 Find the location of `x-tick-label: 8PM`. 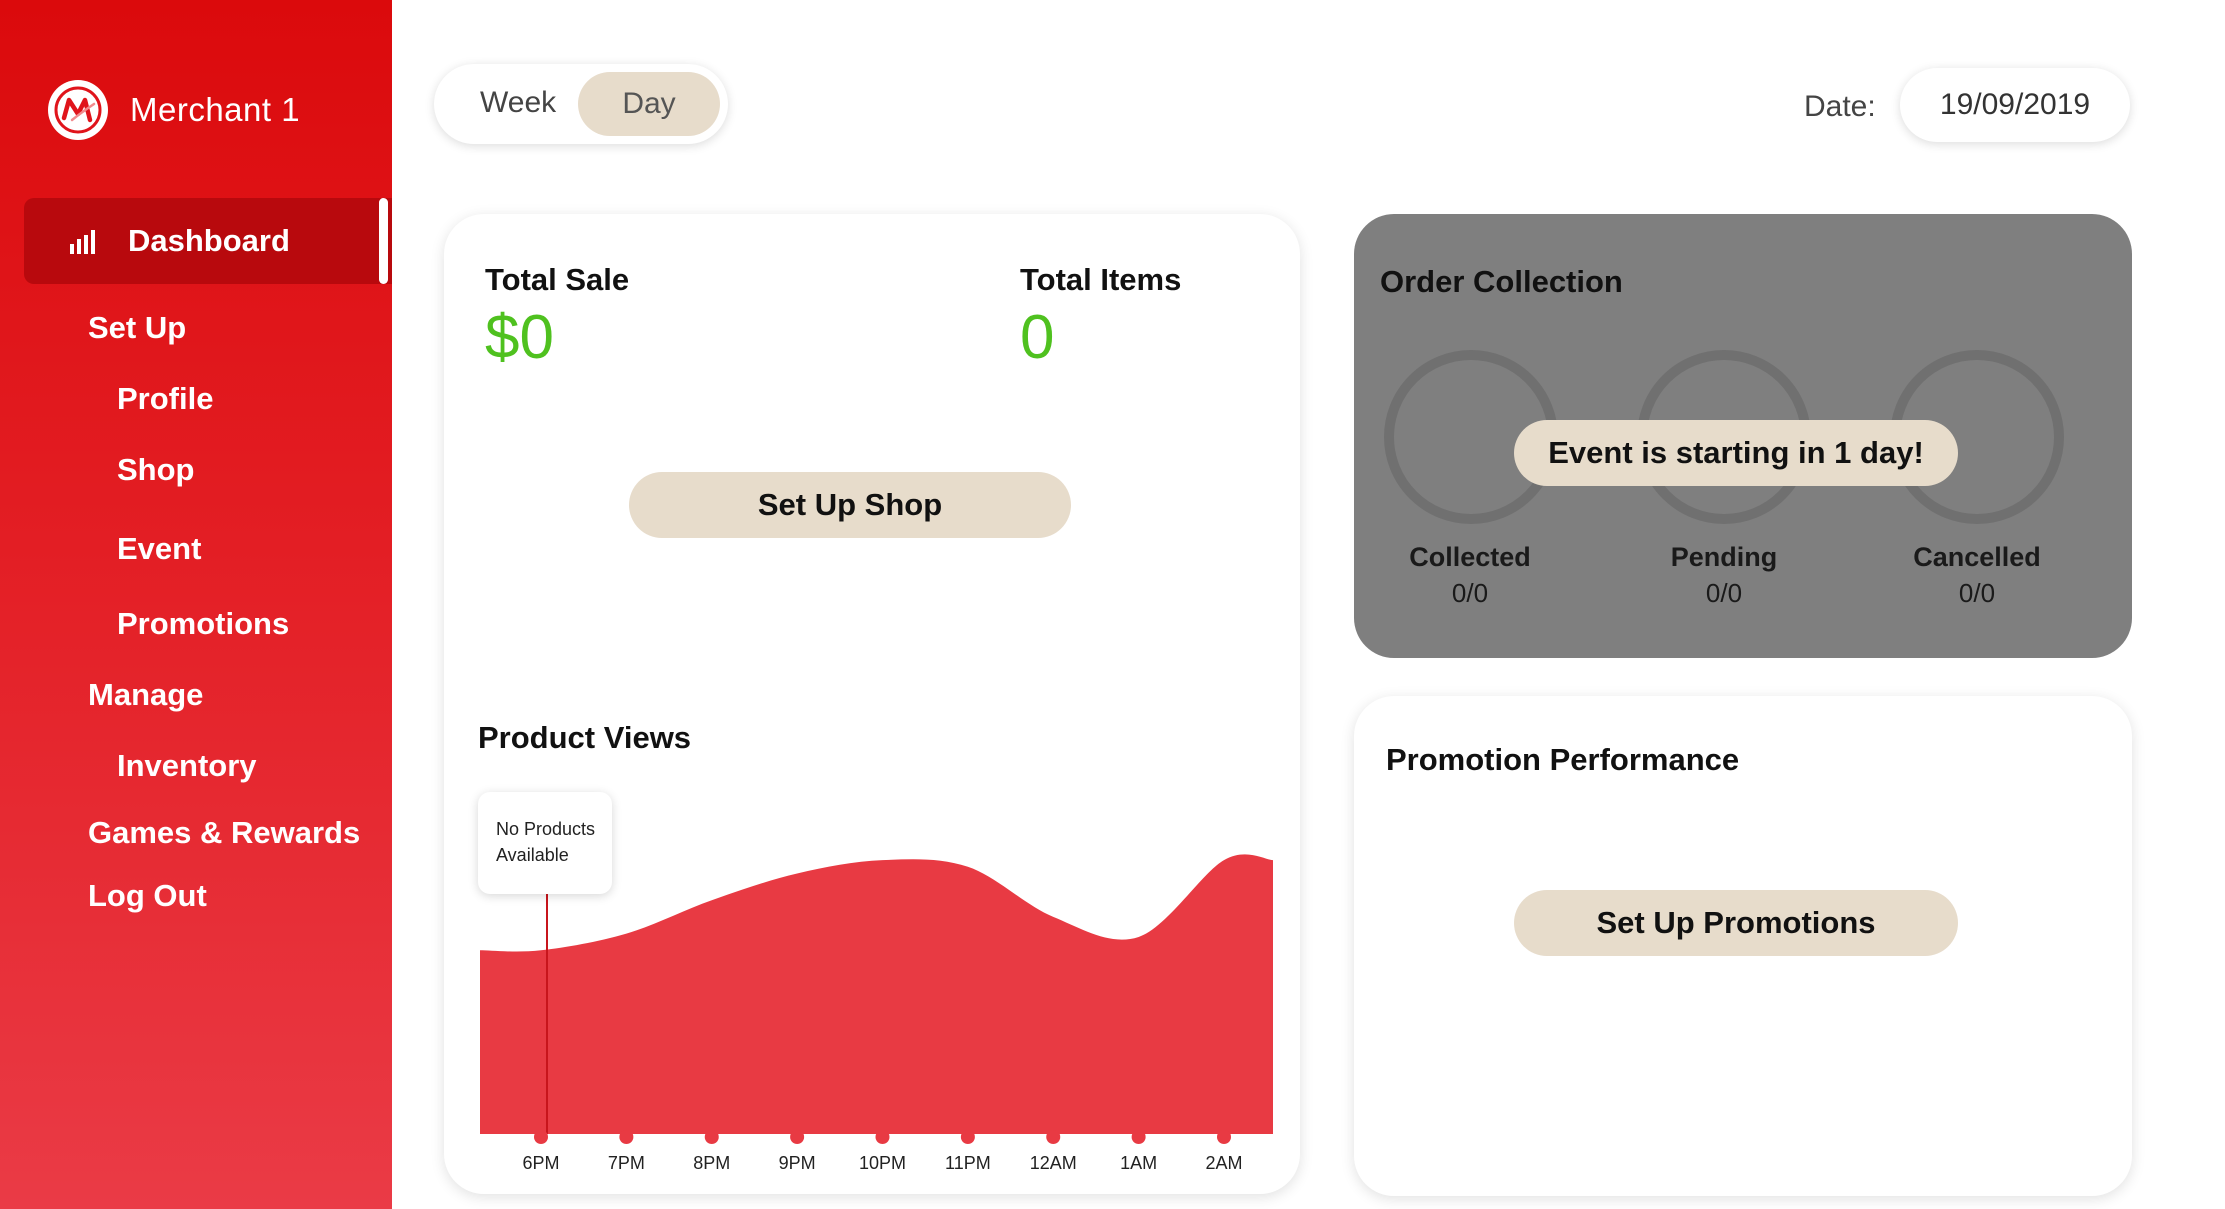

x-tick-label: 8PM is located at coordinates (711, 1163).